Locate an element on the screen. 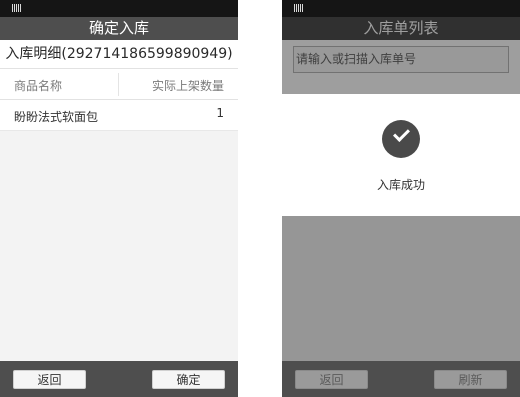 This screenshot has width=520, height=397. column-header-product-name: 商品名称 is located at coordinates (38, 86).